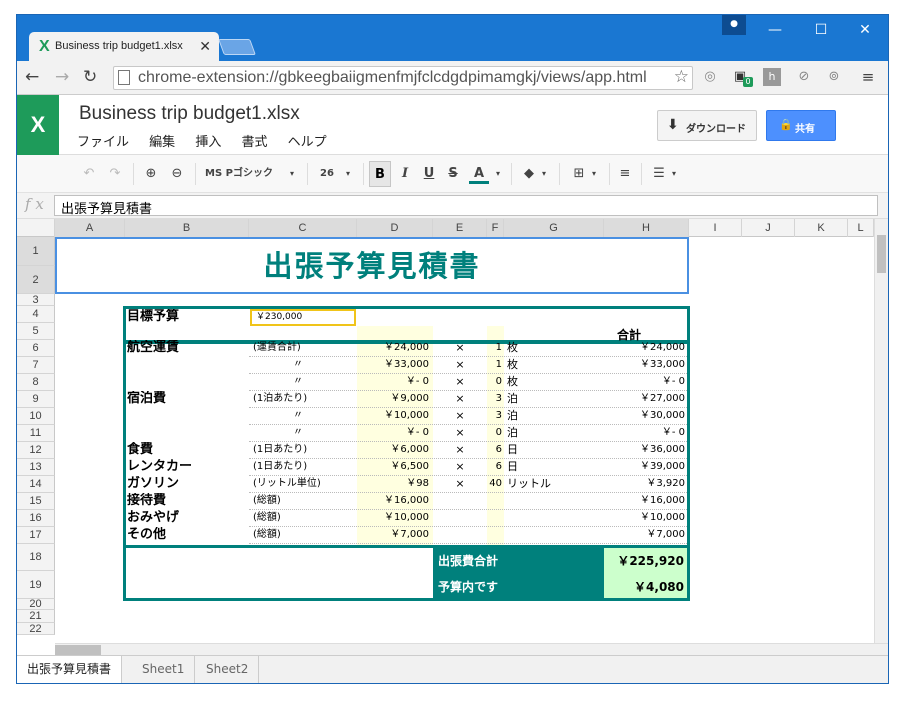  What do you see at coordinates (303, 228) in the screenshot?
I see `column-header-c: C` at bounding box center [303, 228].